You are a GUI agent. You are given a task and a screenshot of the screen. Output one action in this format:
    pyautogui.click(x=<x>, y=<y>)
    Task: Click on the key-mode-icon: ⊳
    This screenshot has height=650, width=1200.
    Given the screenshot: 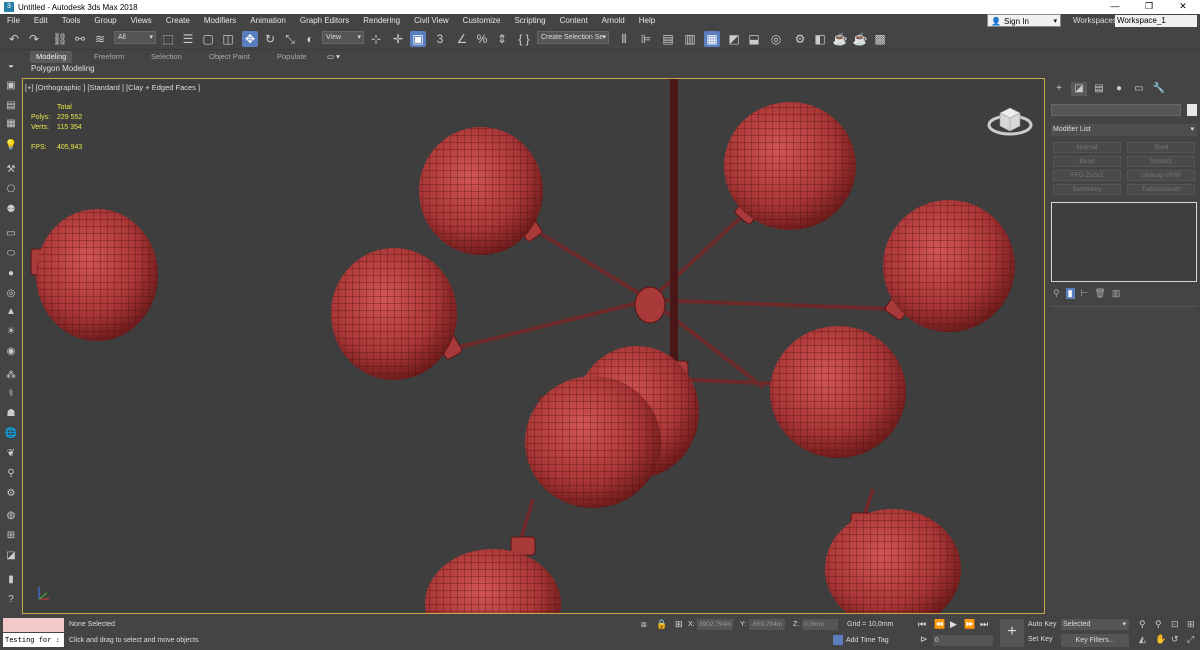 What is the action you would take?
    pyautogui.click(x=924, y=639)
    